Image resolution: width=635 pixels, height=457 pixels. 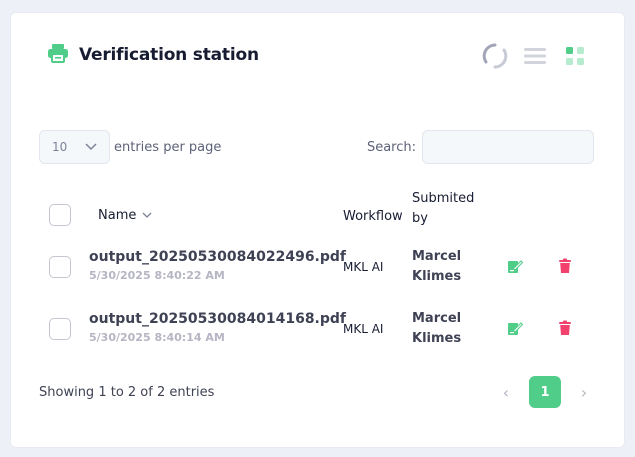 What do you see at coordinates (127, 392) in the screenshot?
I see `table-info: Showing 1 to 2 of 2 entries` at bounding box center [127, 392].